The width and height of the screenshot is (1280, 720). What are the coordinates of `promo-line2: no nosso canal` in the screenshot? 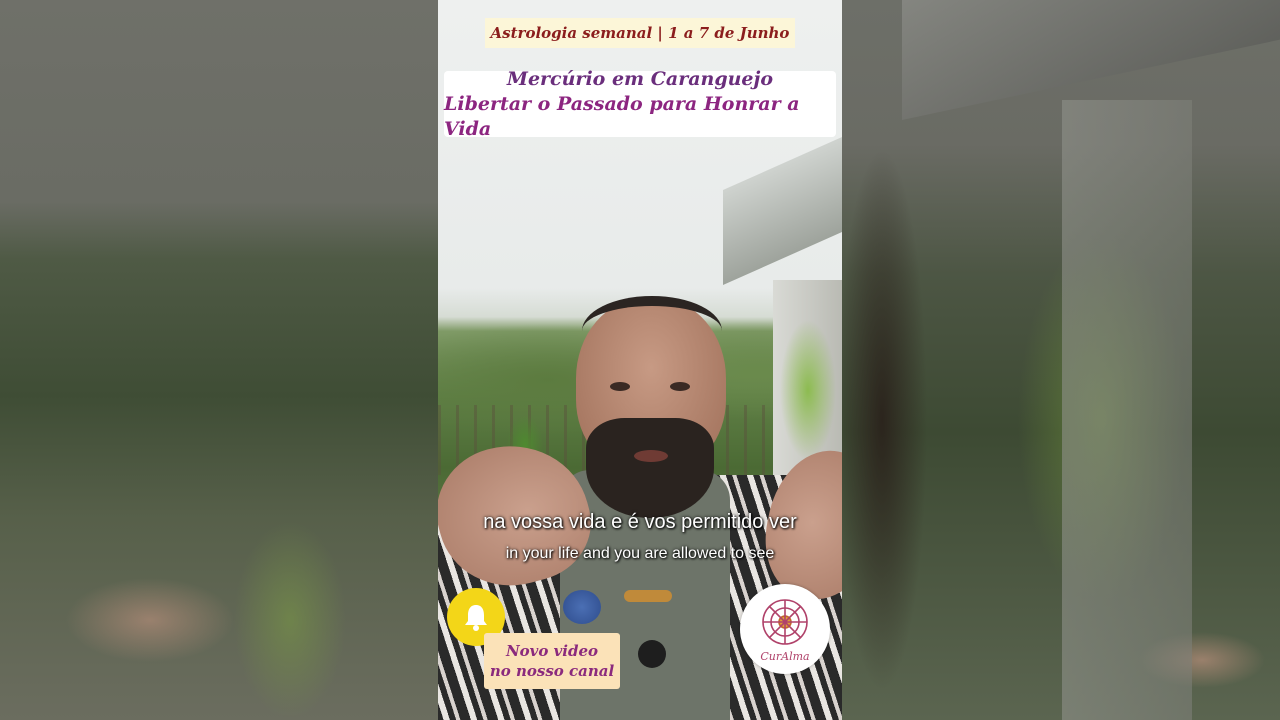 It's located at (552, 671).